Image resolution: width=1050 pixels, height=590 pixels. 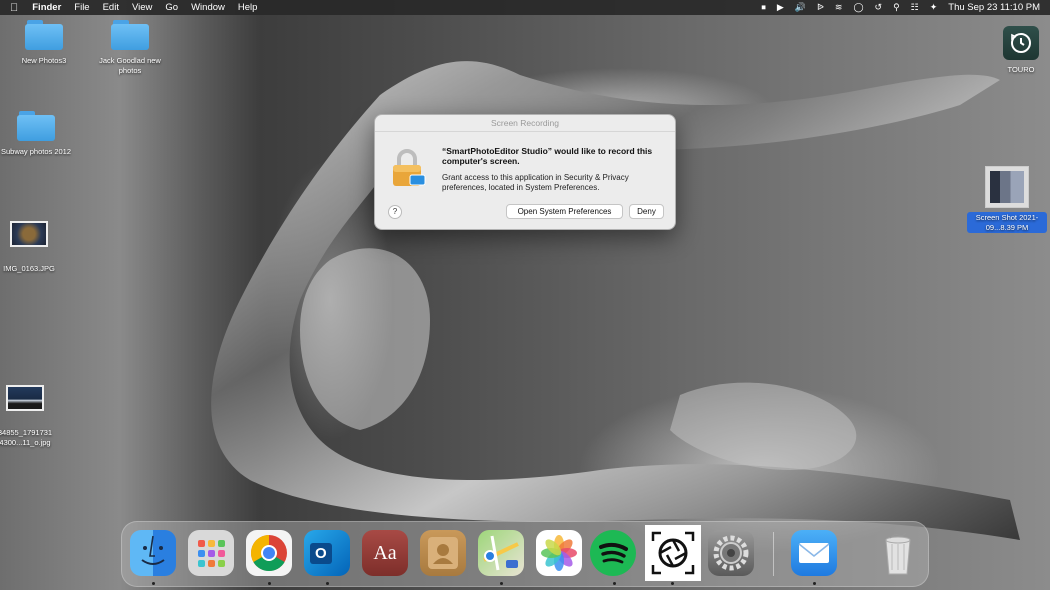 What do you see at coordinates (395, 212) in the screenshot?
I see `help-button: ?` at bounding box center [395, 212].